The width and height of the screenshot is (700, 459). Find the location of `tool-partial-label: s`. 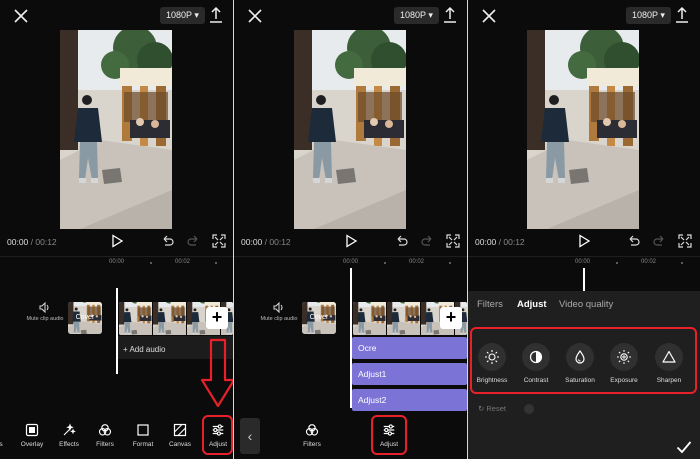

tool-partial-label: s is located at coordinates (1, 444).